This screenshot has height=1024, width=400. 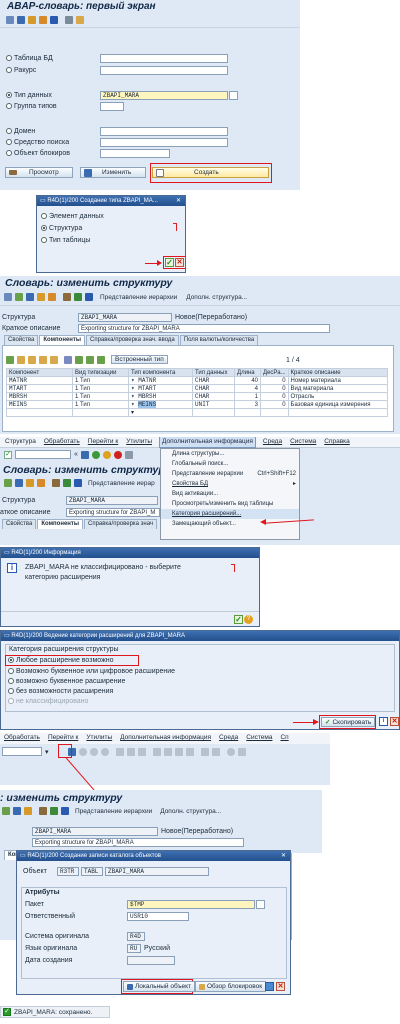 What do you see at coordinates (20, 442) in the screenshot?
I see `menu-structure: Структура` at bounding box center [20, 442].